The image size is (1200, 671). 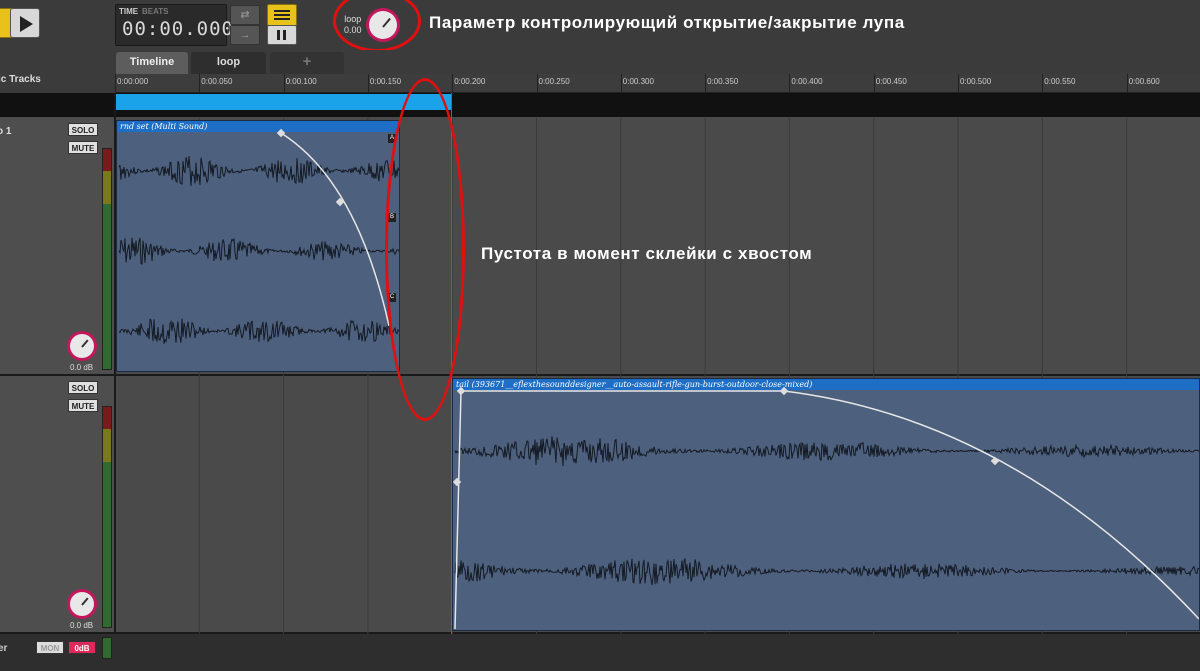 I want to click on master-meter, so click(x=107, y=648).